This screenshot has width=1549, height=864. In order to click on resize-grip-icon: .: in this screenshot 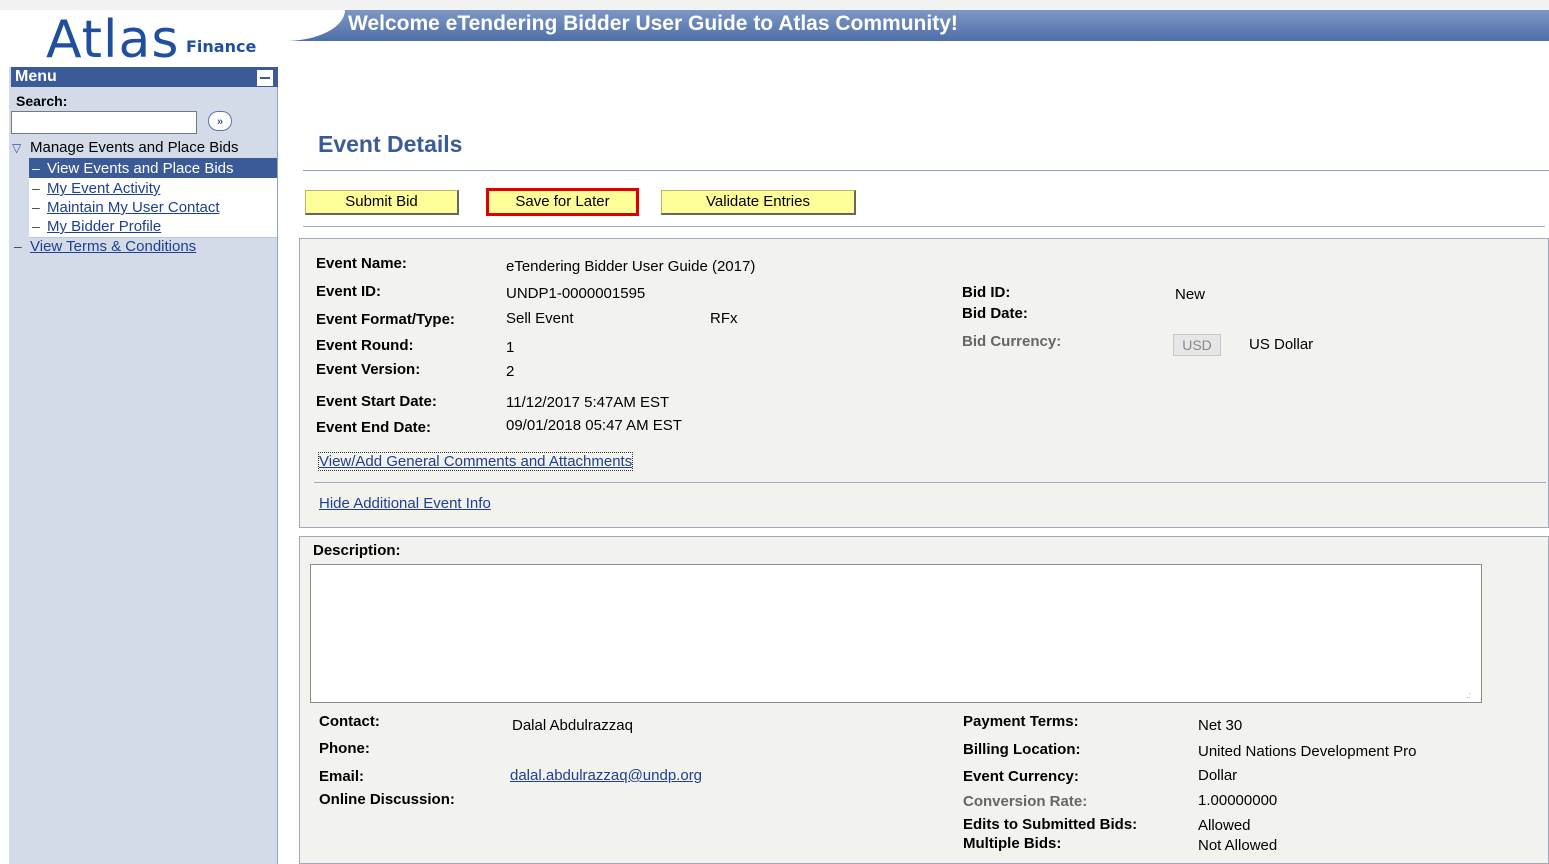, I will do `click(1468, 695)`.